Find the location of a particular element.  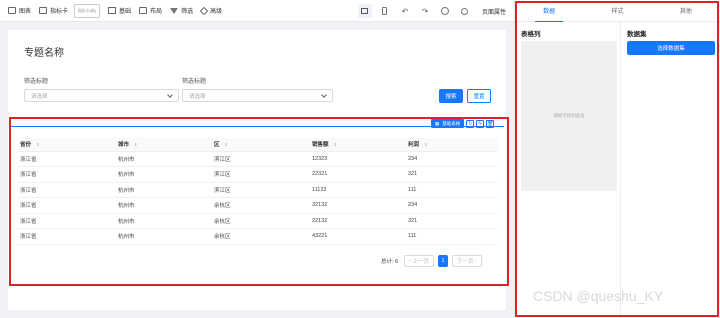

toolbar-item-label: 指标卡 is located at coordinates (59, 12).